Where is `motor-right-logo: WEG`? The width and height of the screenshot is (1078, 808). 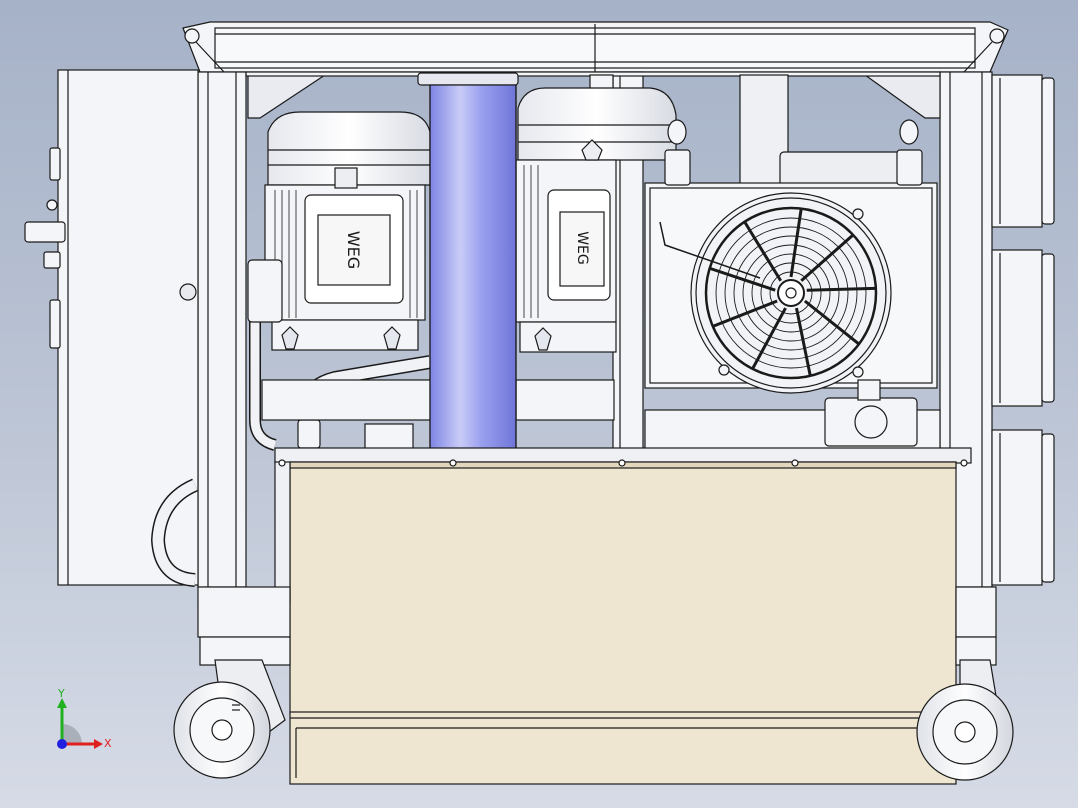 motor-right-logo: WEG is located at coordinates (582, 248).